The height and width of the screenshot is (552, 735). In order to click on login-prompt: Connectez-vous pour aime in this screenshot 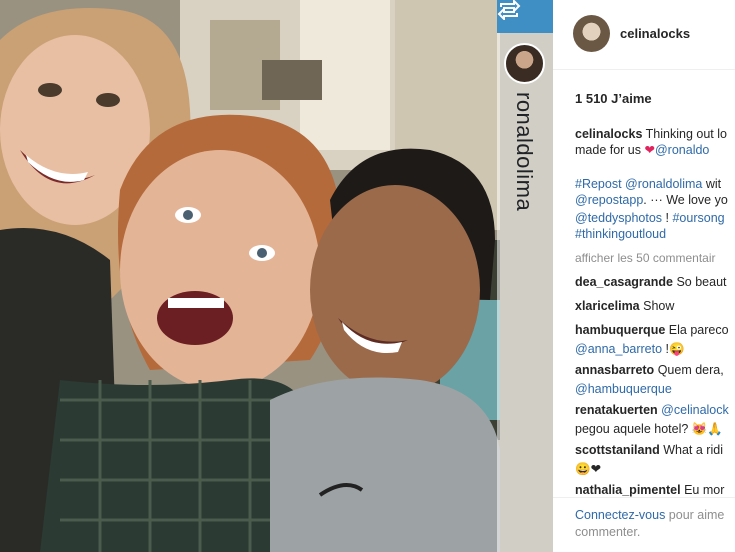, I will do `click(649, 515)`.